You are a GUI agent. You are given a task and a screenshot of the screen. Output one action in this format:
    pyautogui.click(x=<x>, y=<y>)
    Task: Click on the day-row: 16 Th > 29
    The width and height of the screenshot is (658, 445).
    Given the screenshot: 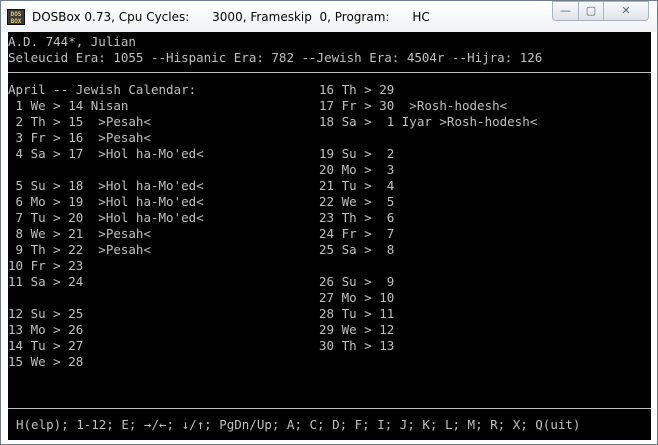 What is the action you would take?
    pyautogui.click(x=357, y=89)
    